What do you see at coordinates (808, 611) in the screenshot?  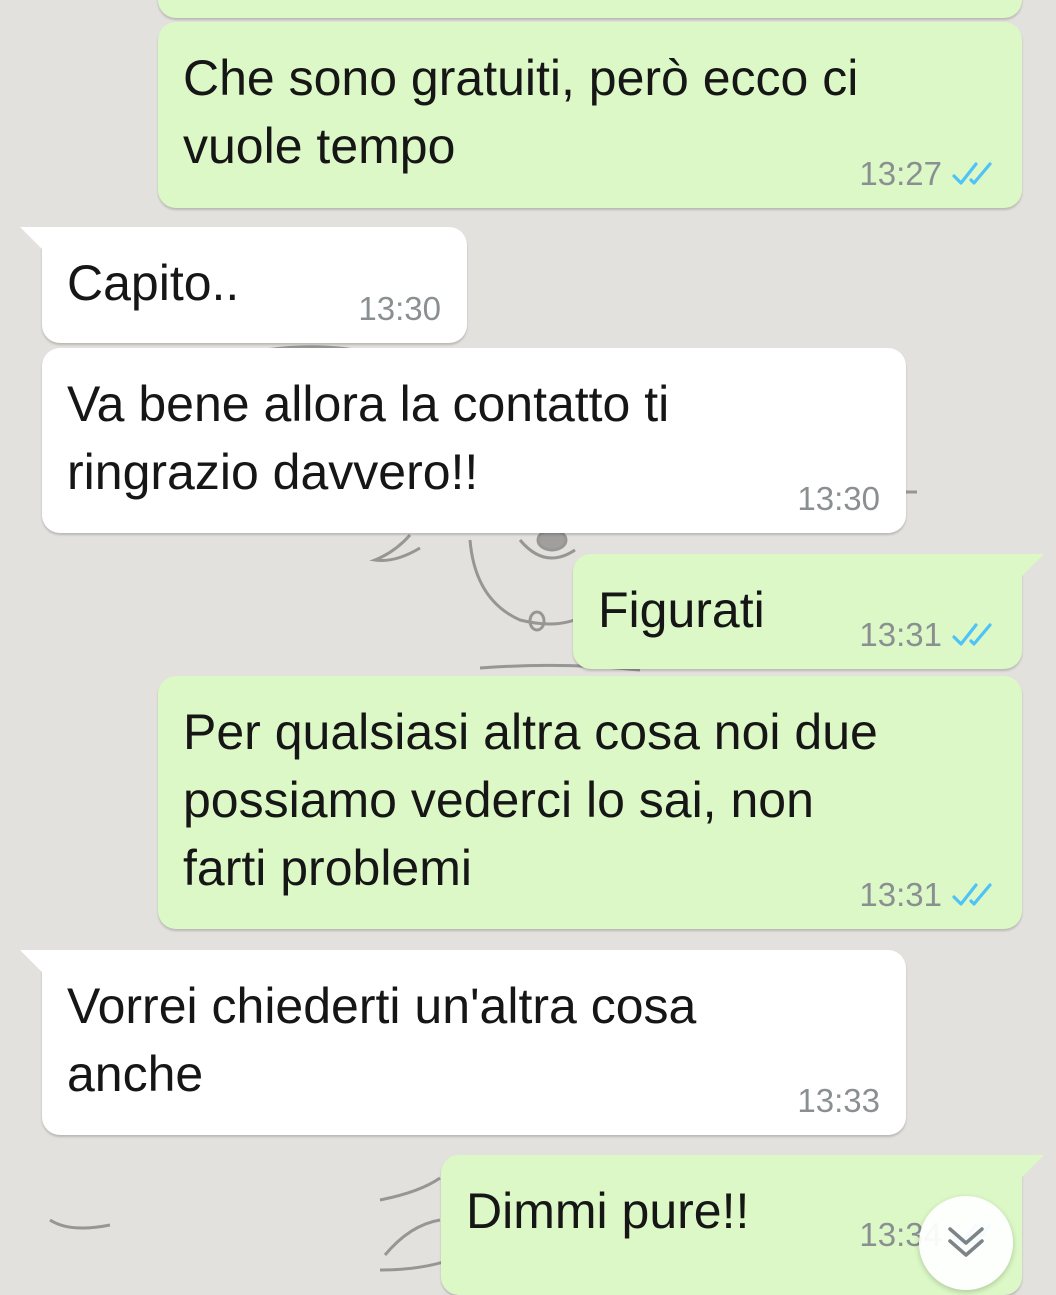 I see `message-bubble-outgoing: Figurati 13:31` at bounding box center [808, 611].